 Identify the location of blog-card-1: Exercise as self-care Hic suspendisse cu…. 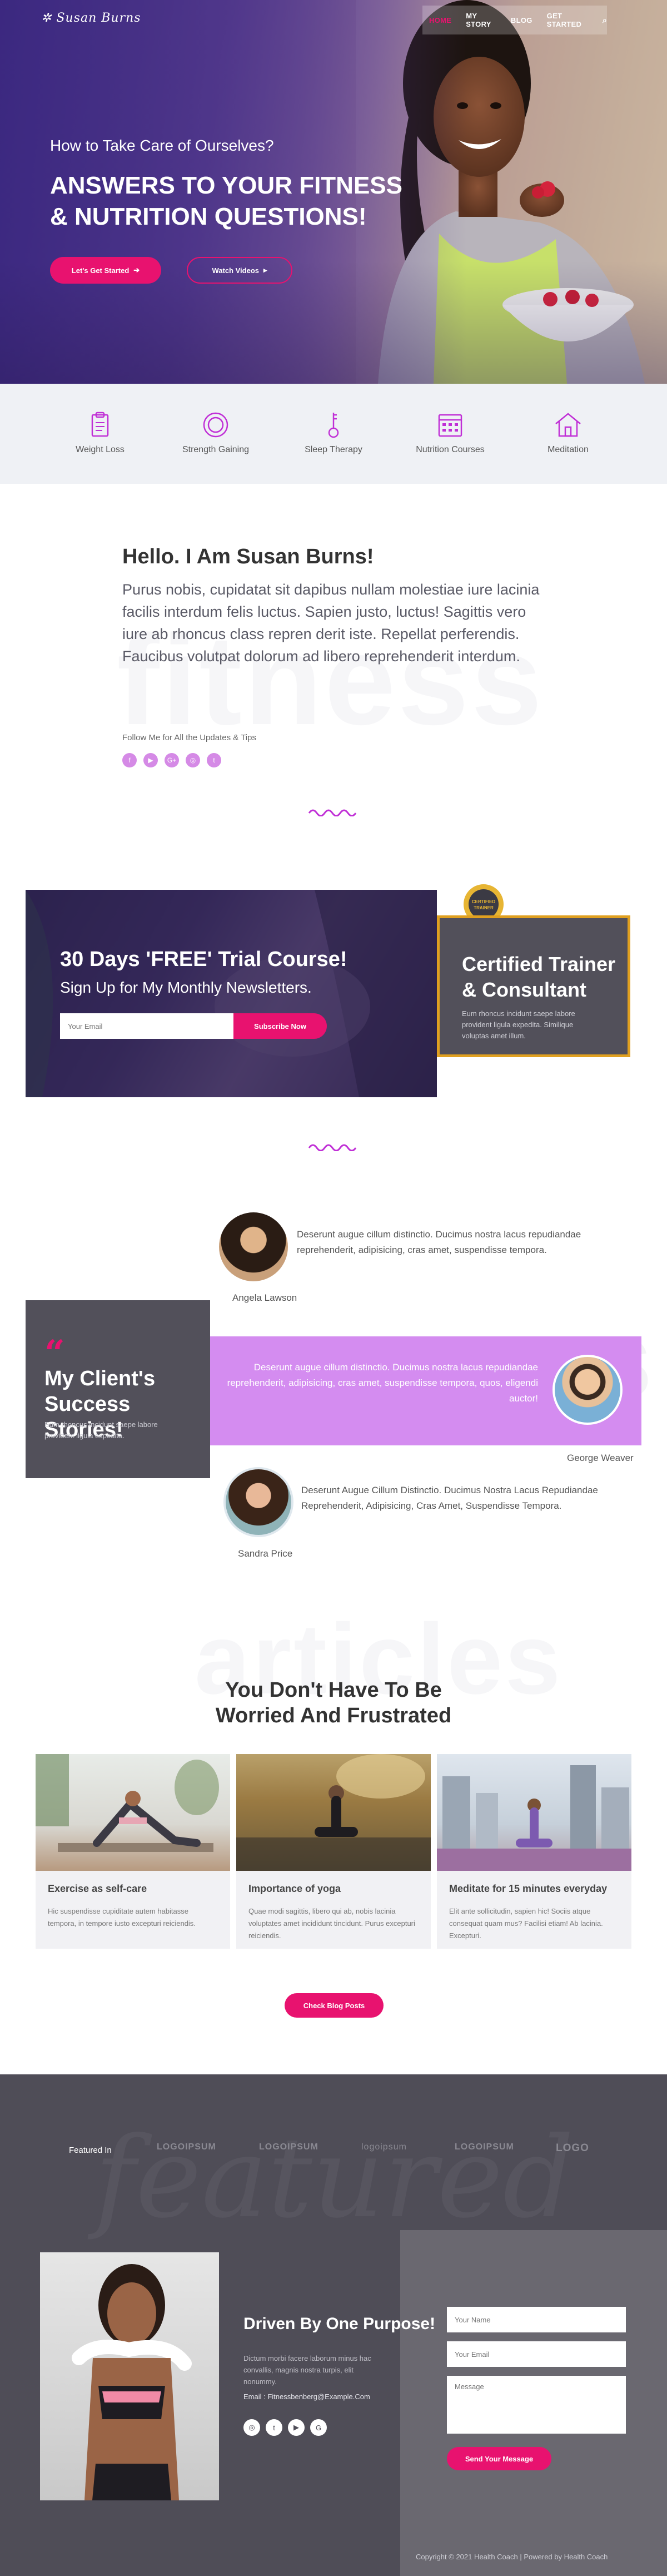
(133, 1852).